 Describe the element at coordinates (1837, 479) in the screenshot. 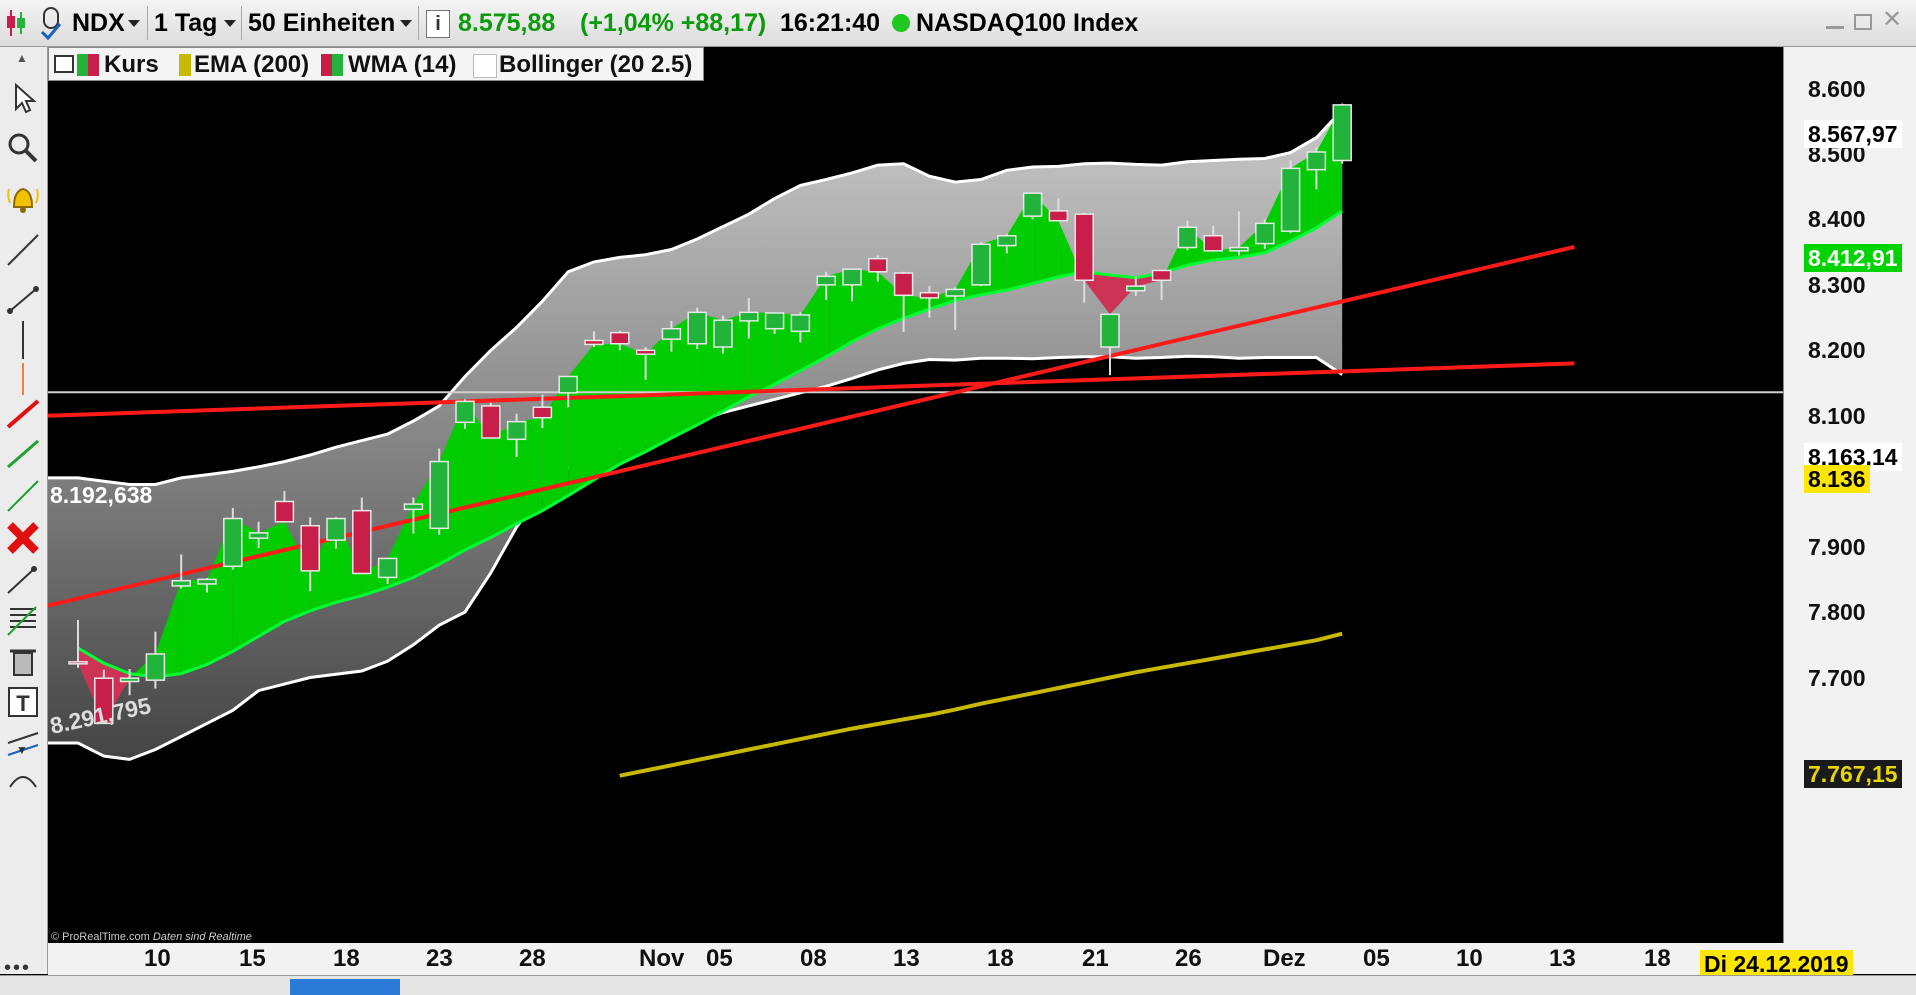

I see `hline-price-tag: 8.136` at that location.